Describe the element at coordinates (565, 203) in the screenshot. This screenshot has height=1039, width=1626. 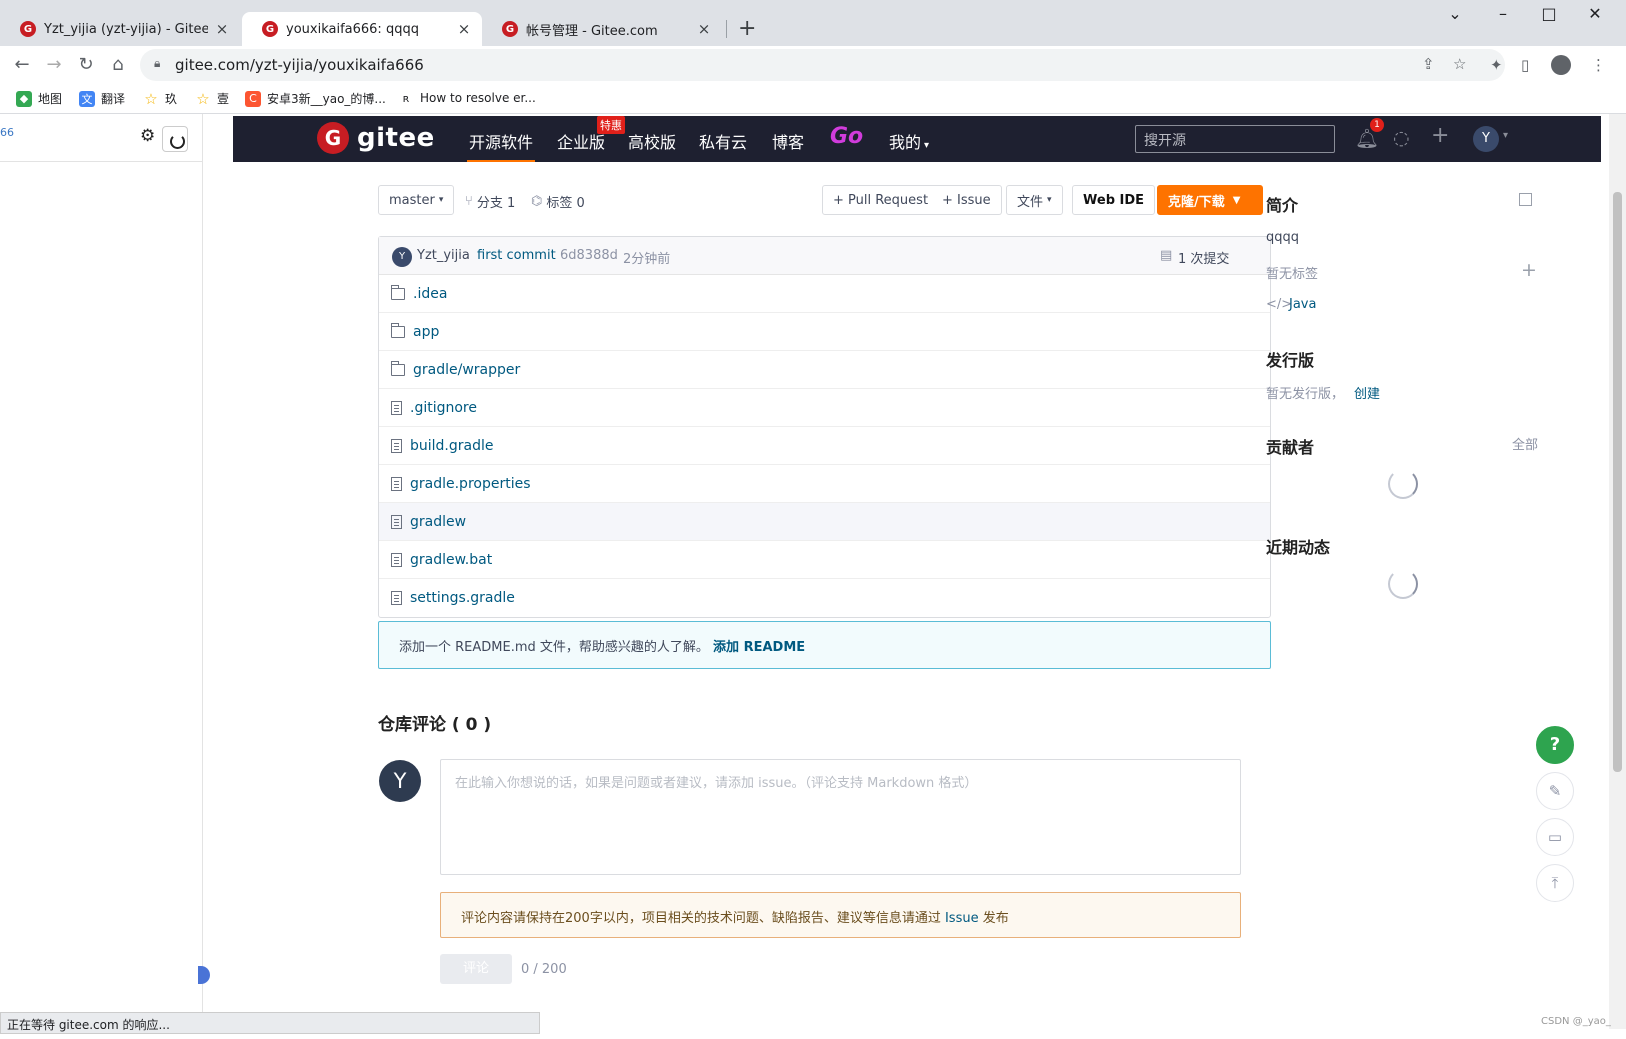
I see `tags-label: 标签 0` at that location.